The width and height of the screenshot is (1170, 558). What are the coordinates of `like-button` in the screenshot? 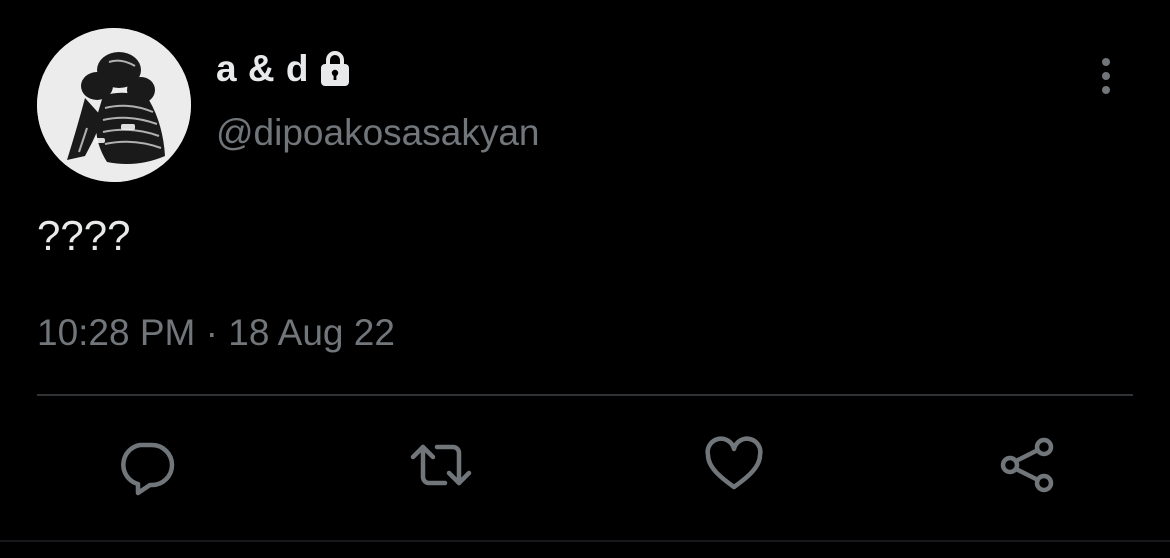 It's located at (734, 465).